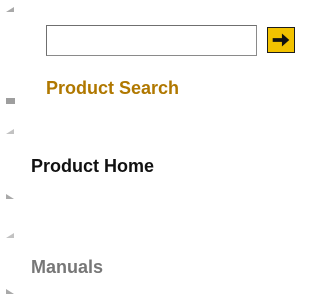  I want to click on search-input, so click(151, 40).